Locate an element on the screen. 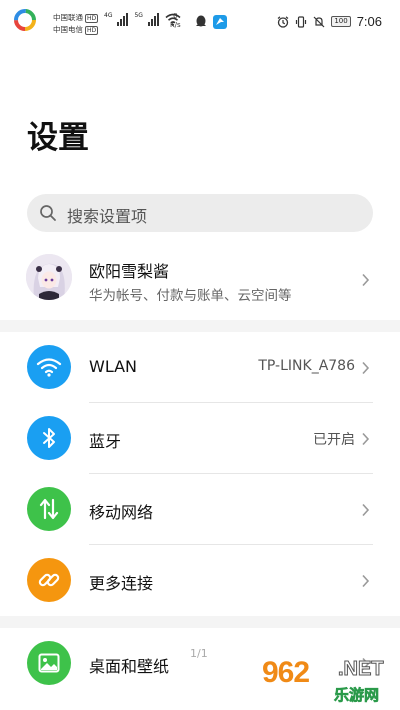  search-input: 搜索设置项 is located at coordinates (200, 213).